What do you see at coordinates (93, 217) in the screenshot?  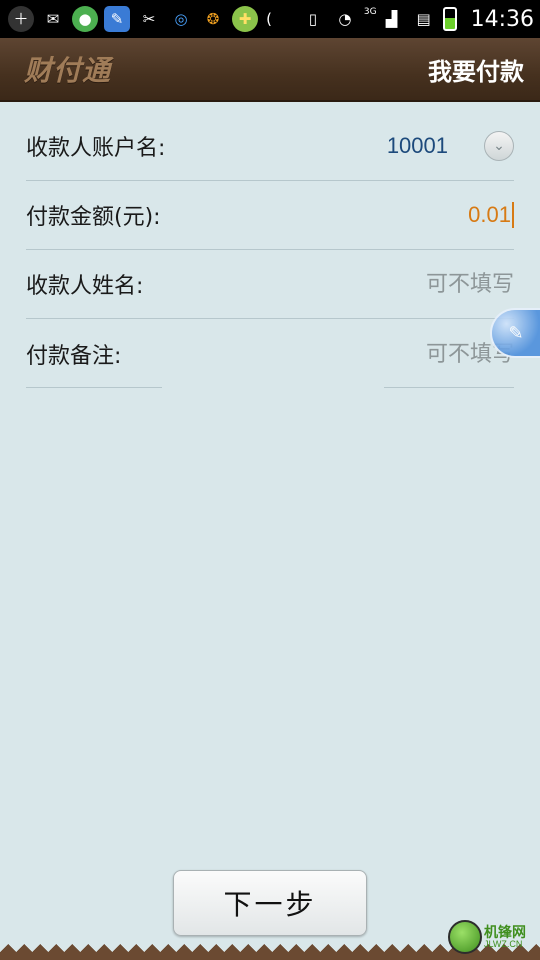 I see `amount-label: 付款金额(元):` at bounding box center [93, 217].